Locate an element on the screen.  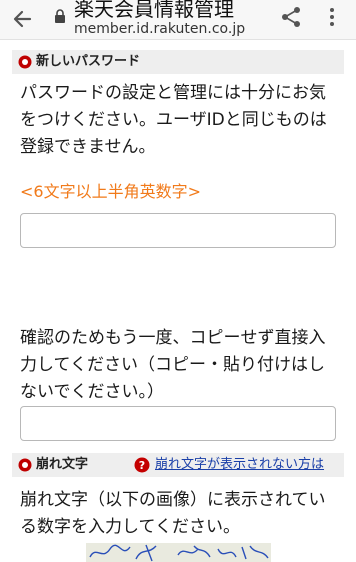
section-label: 崩れ文字 is located at coordinates (62, 464).